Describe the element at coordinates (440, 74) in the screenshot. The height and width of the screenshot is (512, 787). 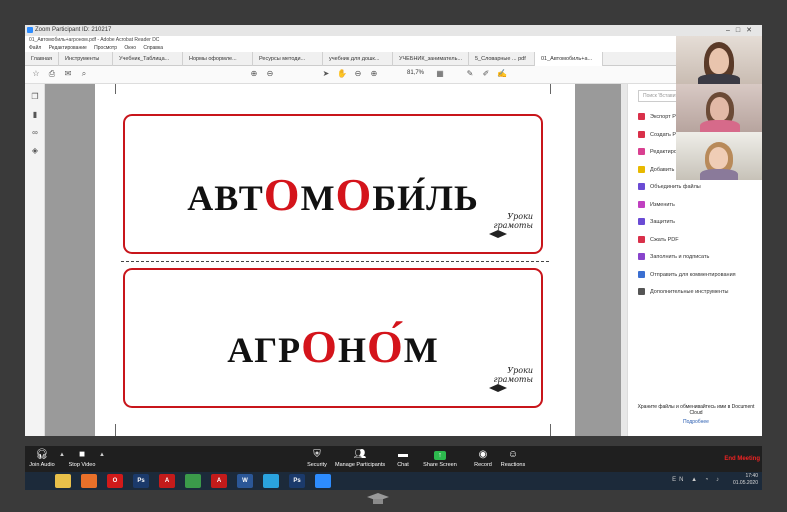
I see `fit-page-icon: ▦` at that location.